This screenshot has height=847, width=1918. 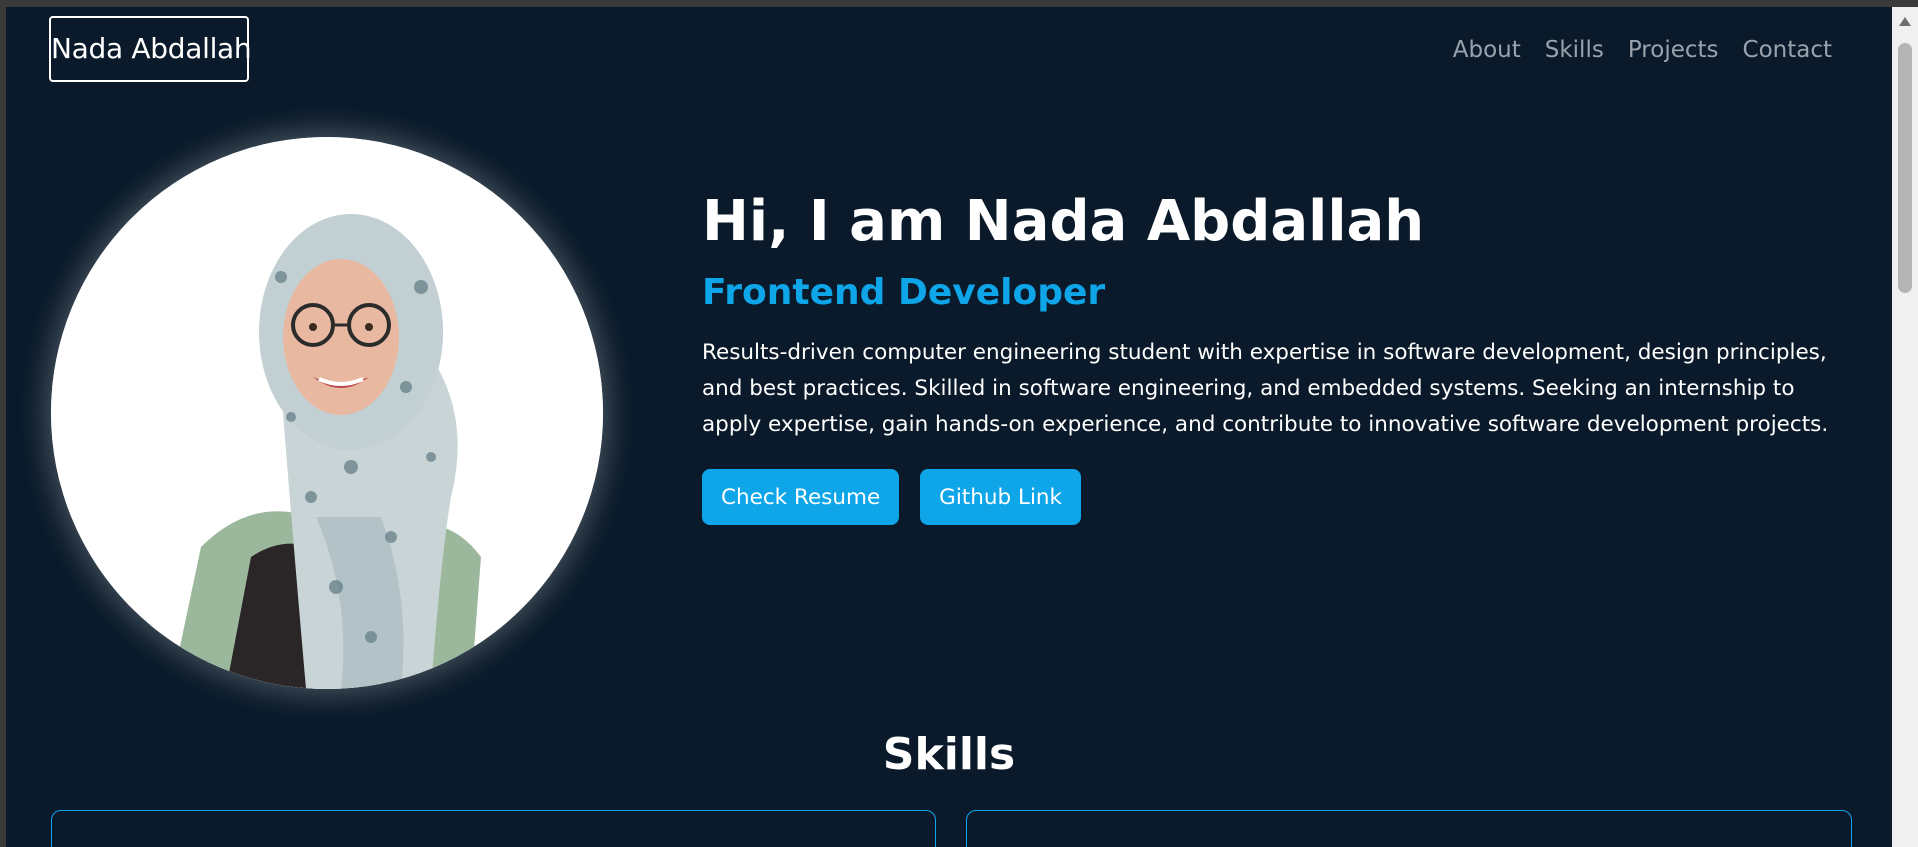 What do you see at coordinates (1272, 497) in the screenshot?
I see `hero-buttons: Check Resume Github Link` at bounding box center [1272, 497].